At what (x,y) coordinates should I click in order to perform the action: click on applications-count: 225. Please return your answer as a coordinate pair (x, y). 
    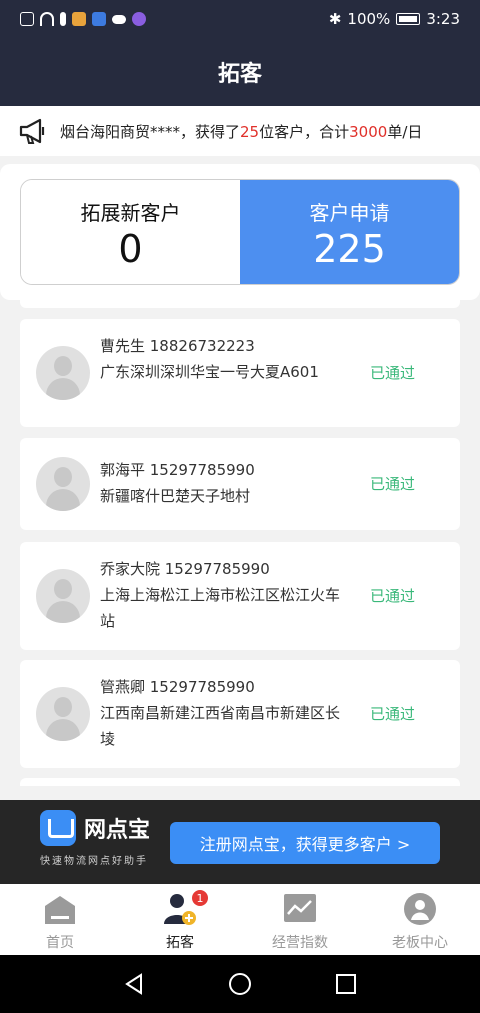
    Looking at the image, I should click on (349, 248).